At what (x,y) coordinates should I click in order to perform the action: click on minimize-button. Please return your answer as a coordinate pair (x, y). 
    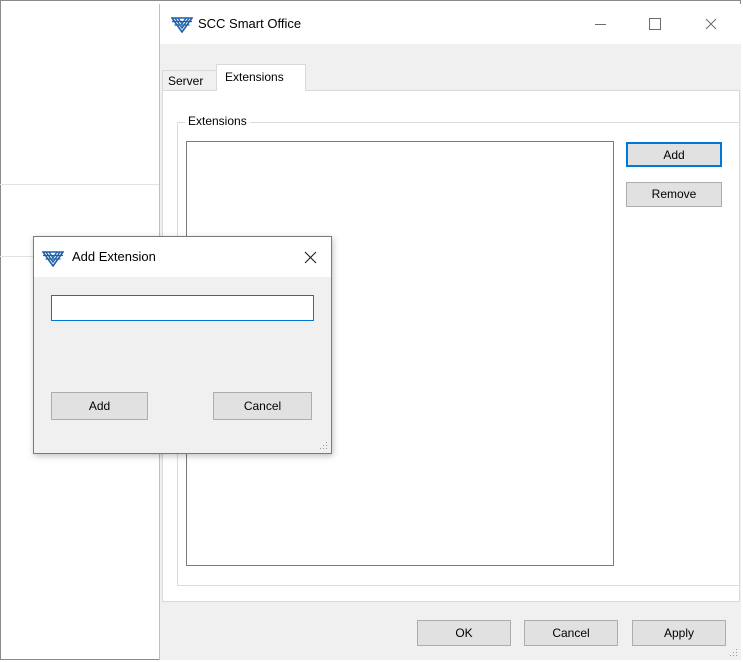
    Looking at the image, I should click on (600, 24).